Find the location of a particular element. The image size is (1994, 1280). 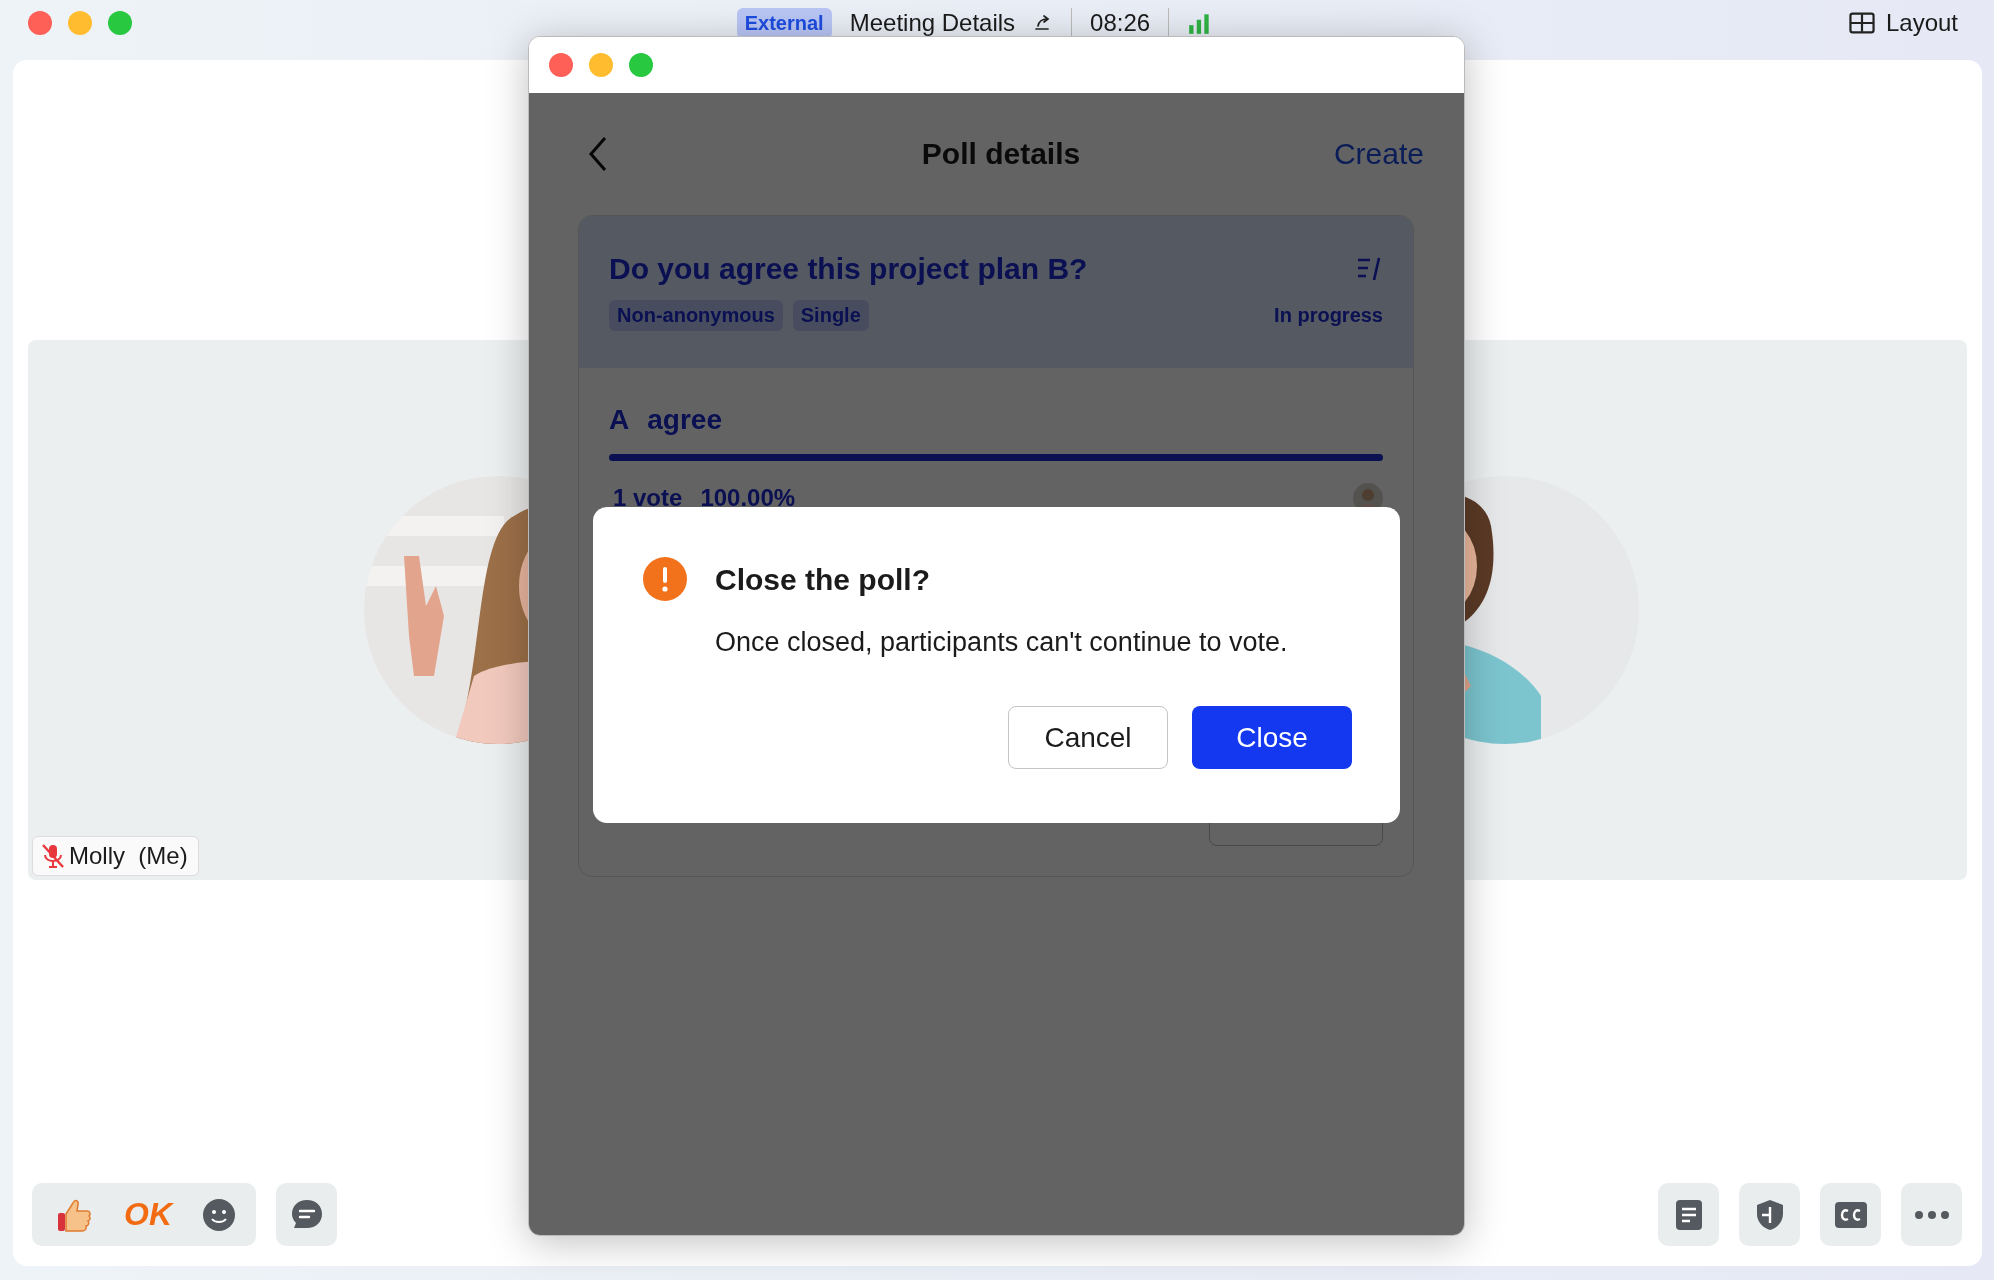

warning-icon is located at coordinates (665, 579).